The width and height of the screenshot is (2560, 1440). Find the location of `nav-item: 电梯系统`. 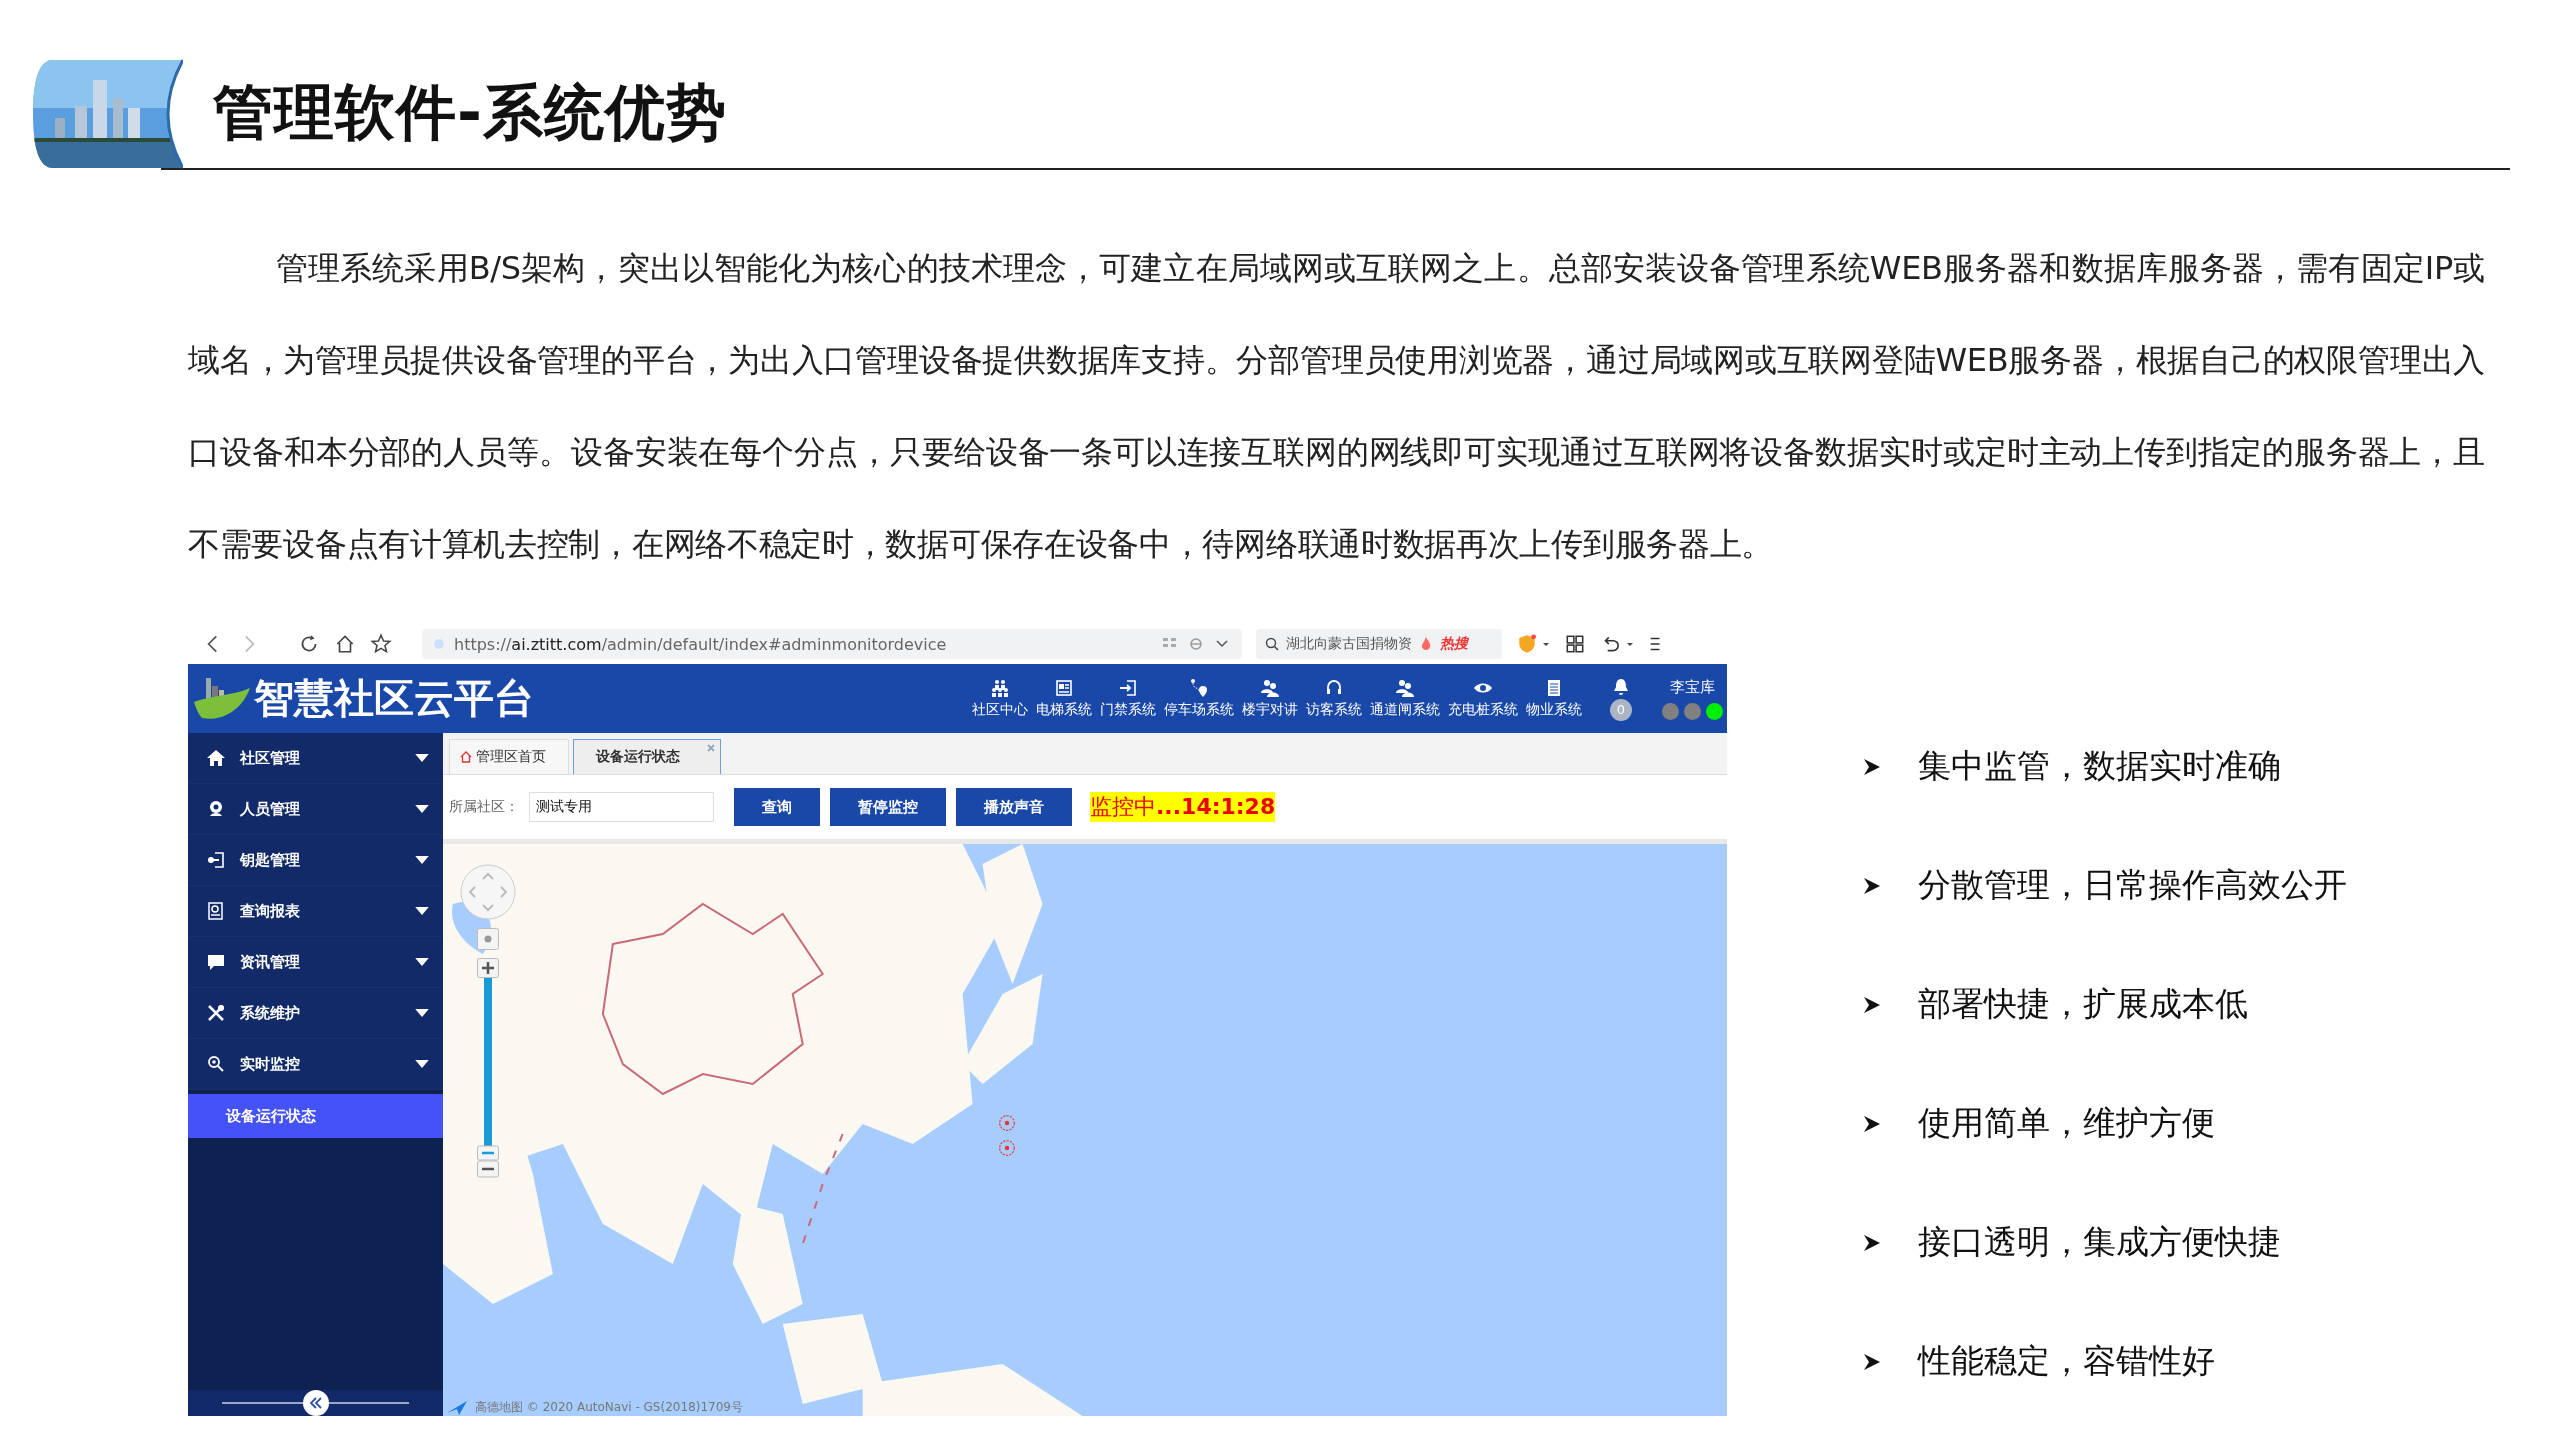

nav-item: 电梯系统 is located at coordinates (1064, 698).